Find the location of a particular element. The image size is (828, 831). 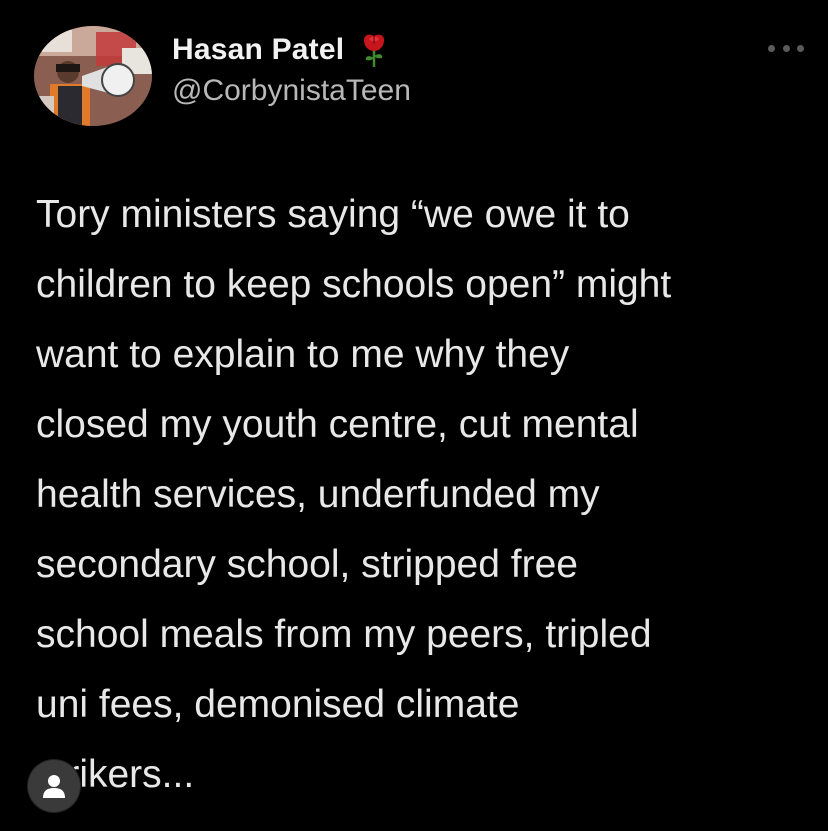

avatar-photo is located at coordinates (93, 76).